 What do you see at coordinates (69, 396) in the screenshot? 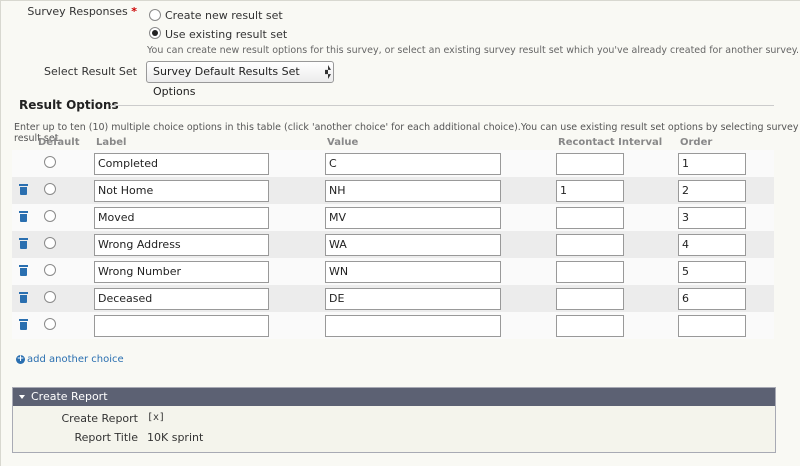
I see `create-report-header-text: Create Report` at bounding box center [69, 396].